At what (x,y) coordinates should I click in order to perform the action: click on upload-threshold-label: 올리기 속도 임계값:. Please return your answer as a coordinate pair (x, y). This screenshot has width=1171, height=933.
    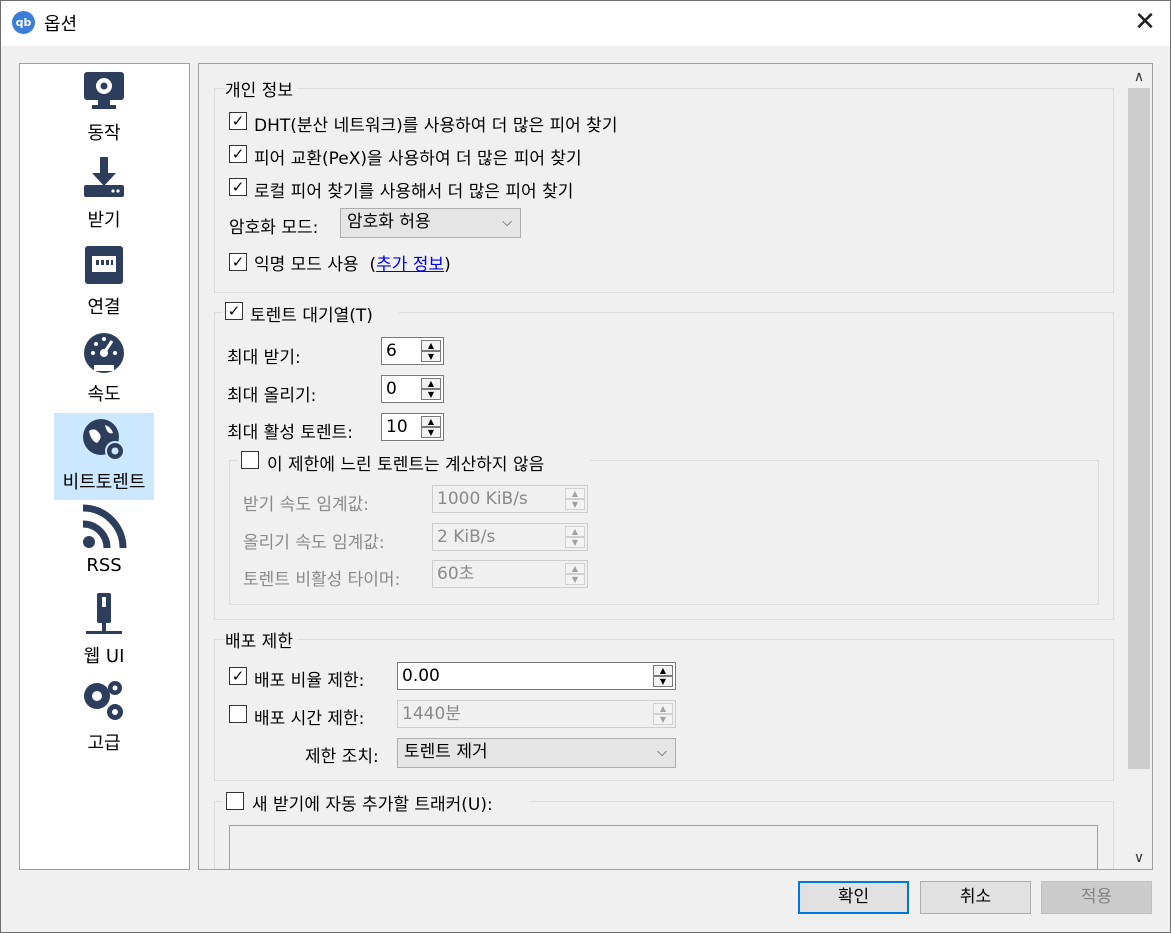
    Looking at the image, I should click on (314, 543).